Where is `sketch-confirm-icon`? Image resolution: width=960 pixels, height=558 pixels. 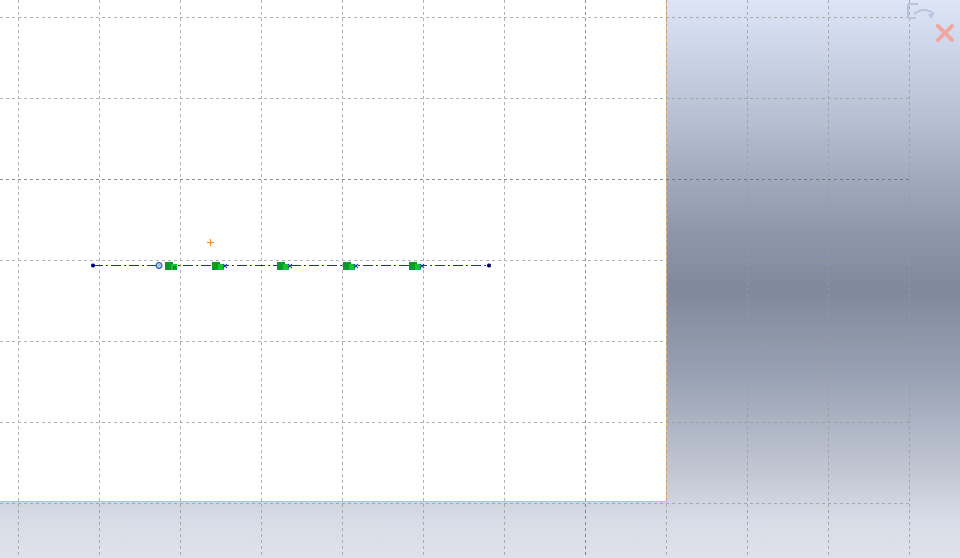
sketch-confirm-icon is located at coordinates (921, 11).